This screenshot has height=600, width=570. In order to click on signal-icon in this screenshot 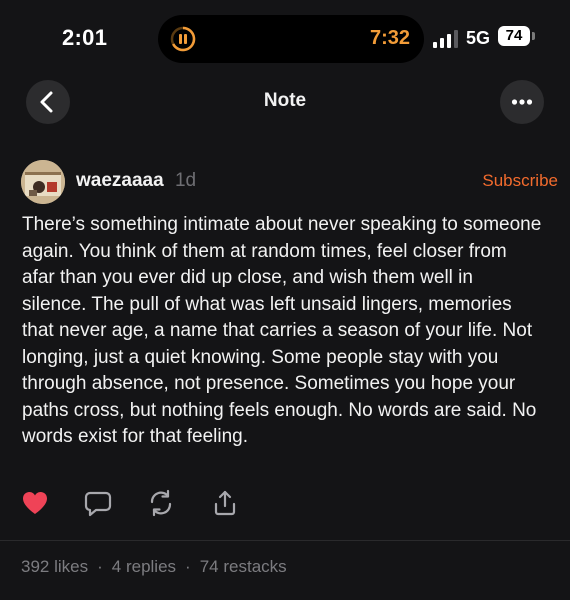, I will do `click(445, 39)`.